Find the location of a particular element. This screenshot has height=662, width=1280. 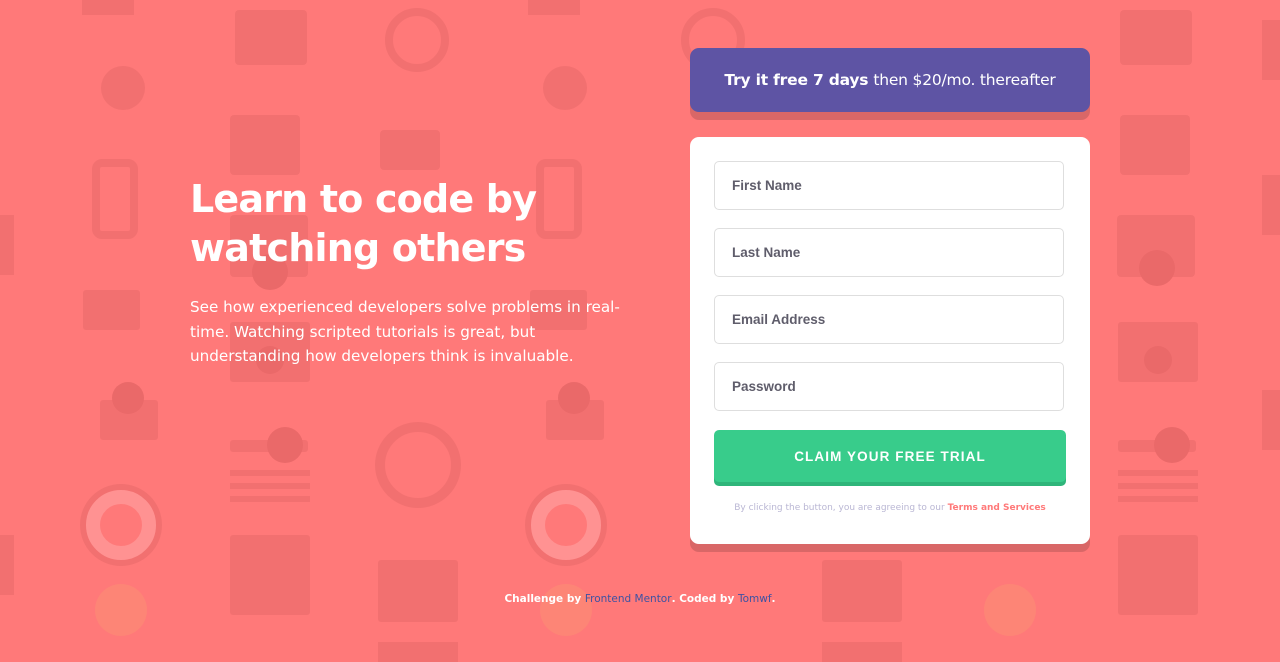

cog-icon is located at coordinates (418, 465).